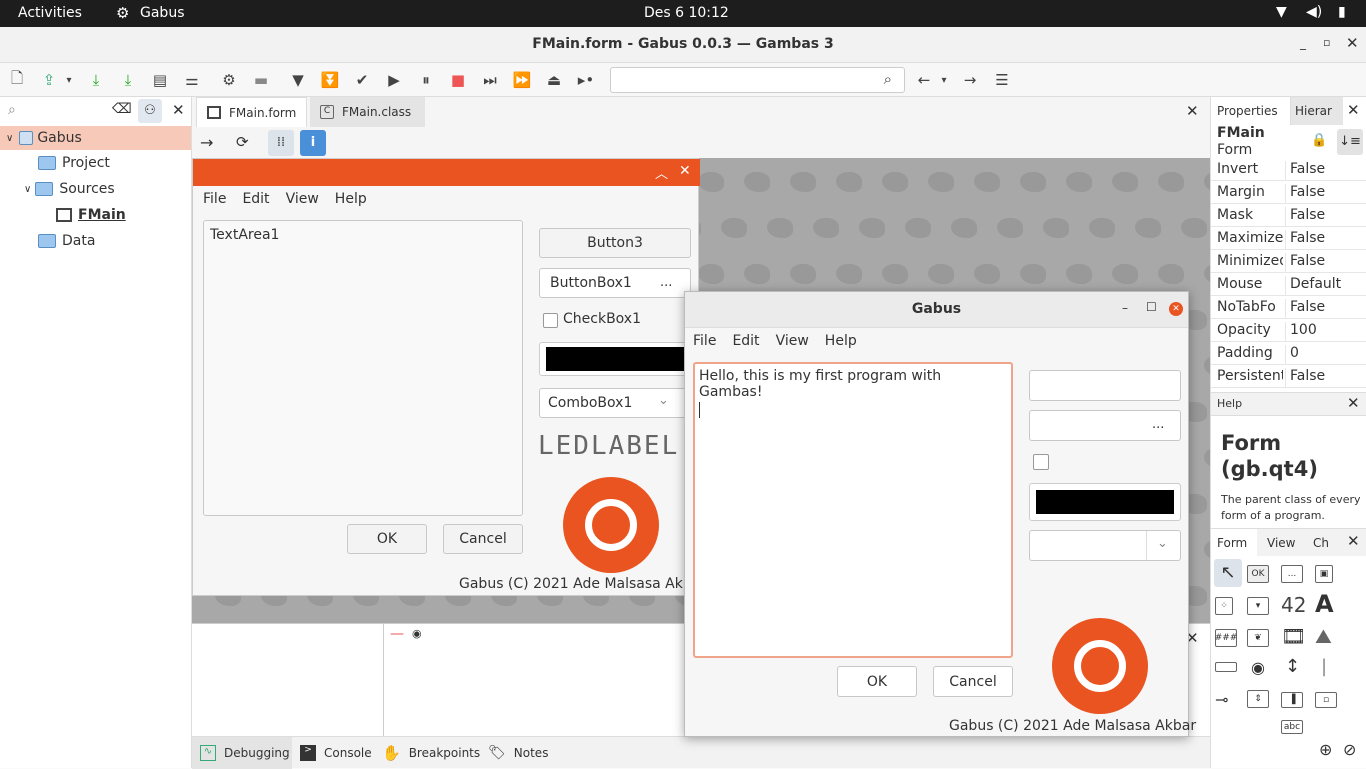  What do you see at coordinates (394, 80) in the screenshot?
I see `run-icon: ▶` at bounding box center [394, 80].